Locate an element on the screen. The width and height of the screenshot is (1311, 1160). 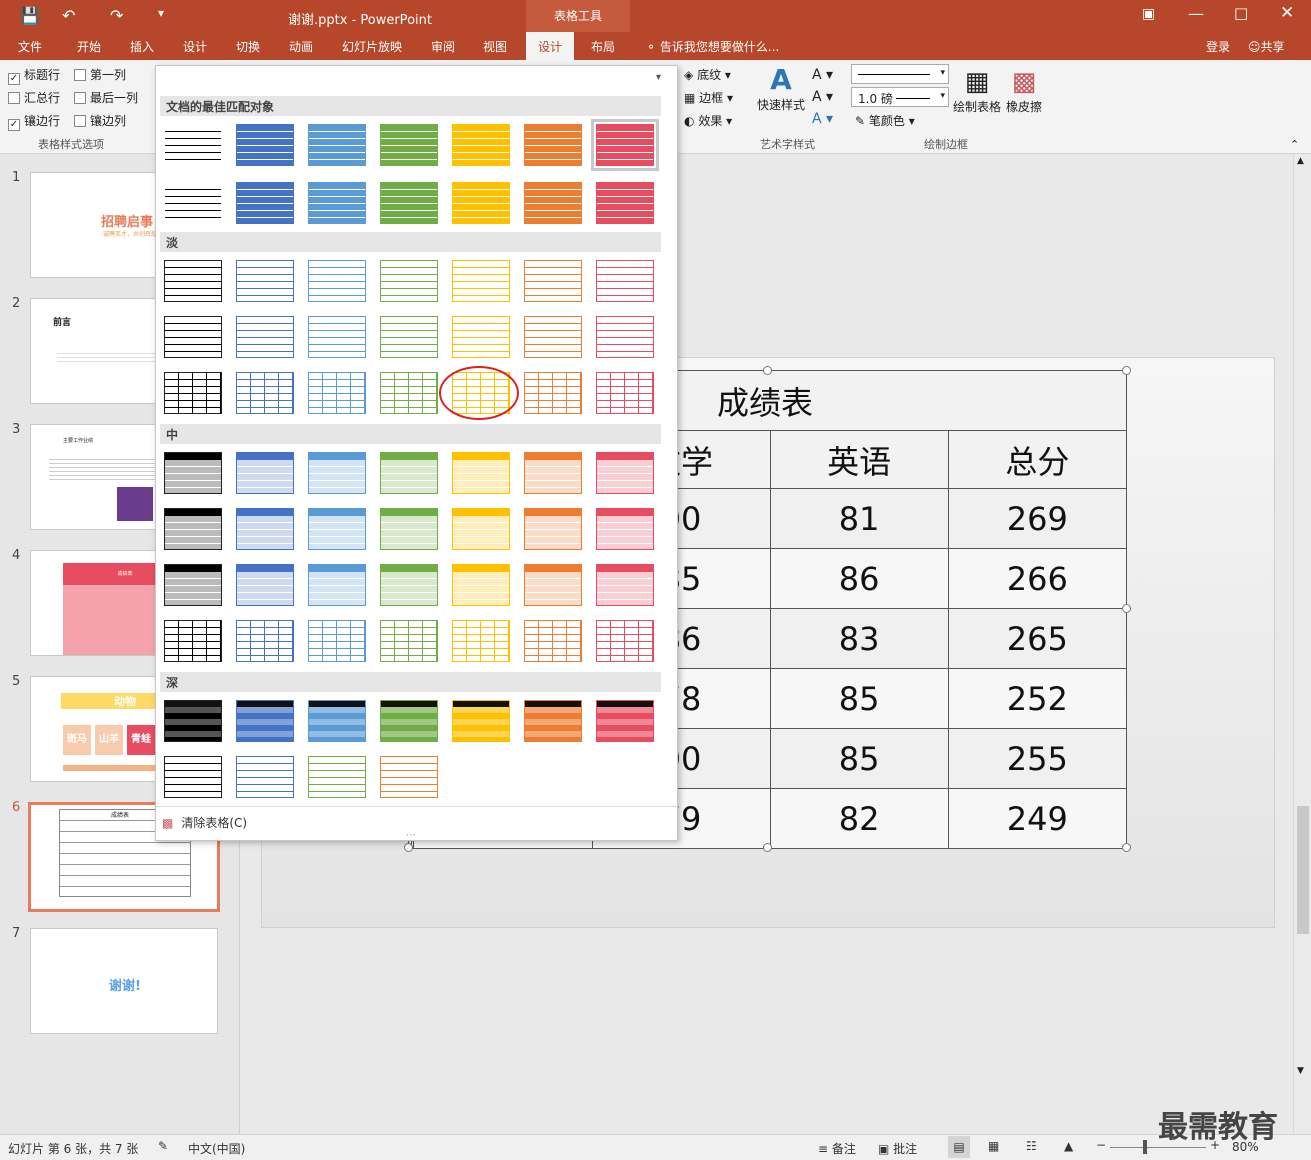
maximize-icon: □ is located at coordinates (1241, 13).